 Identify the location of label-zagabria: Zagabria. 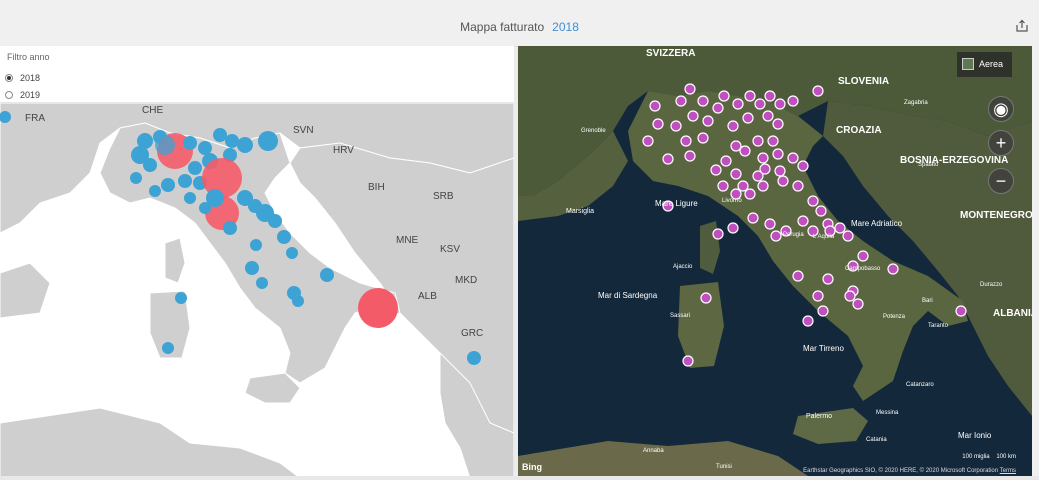
(916, 103).